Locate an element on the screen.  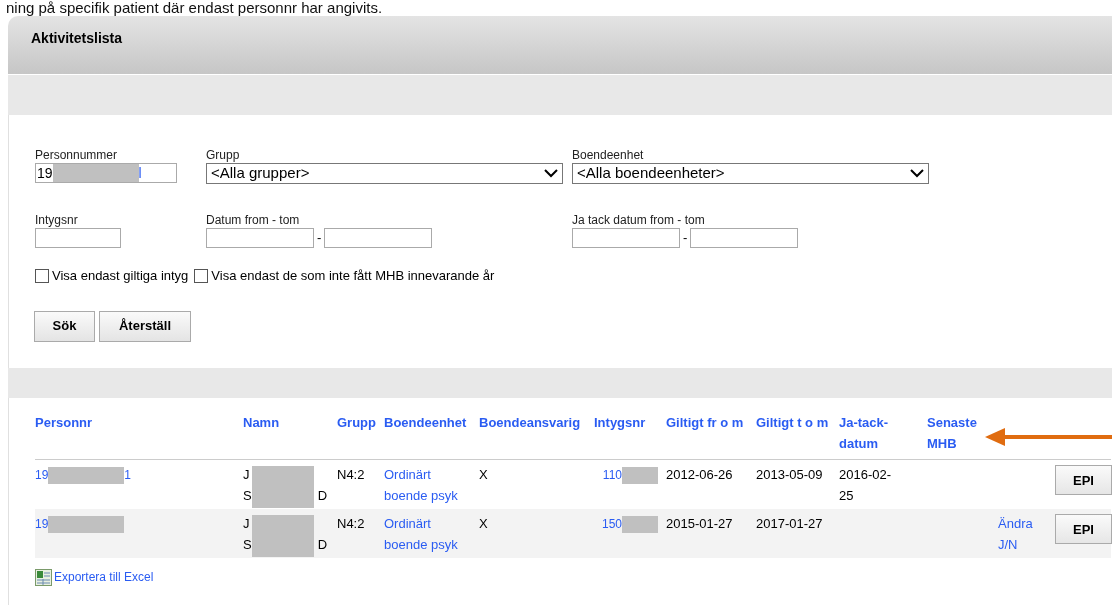
search-button: Sök is located at coordinates (64, 326).